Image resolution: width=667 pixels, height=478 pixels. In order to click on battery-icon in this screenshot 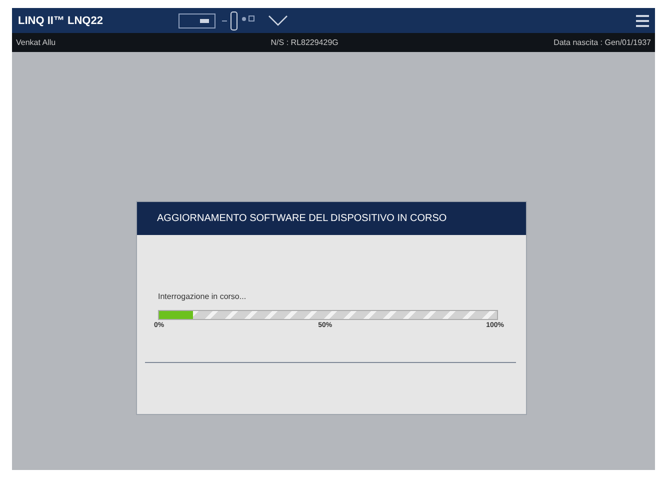, I will do `click(197, 20)`.